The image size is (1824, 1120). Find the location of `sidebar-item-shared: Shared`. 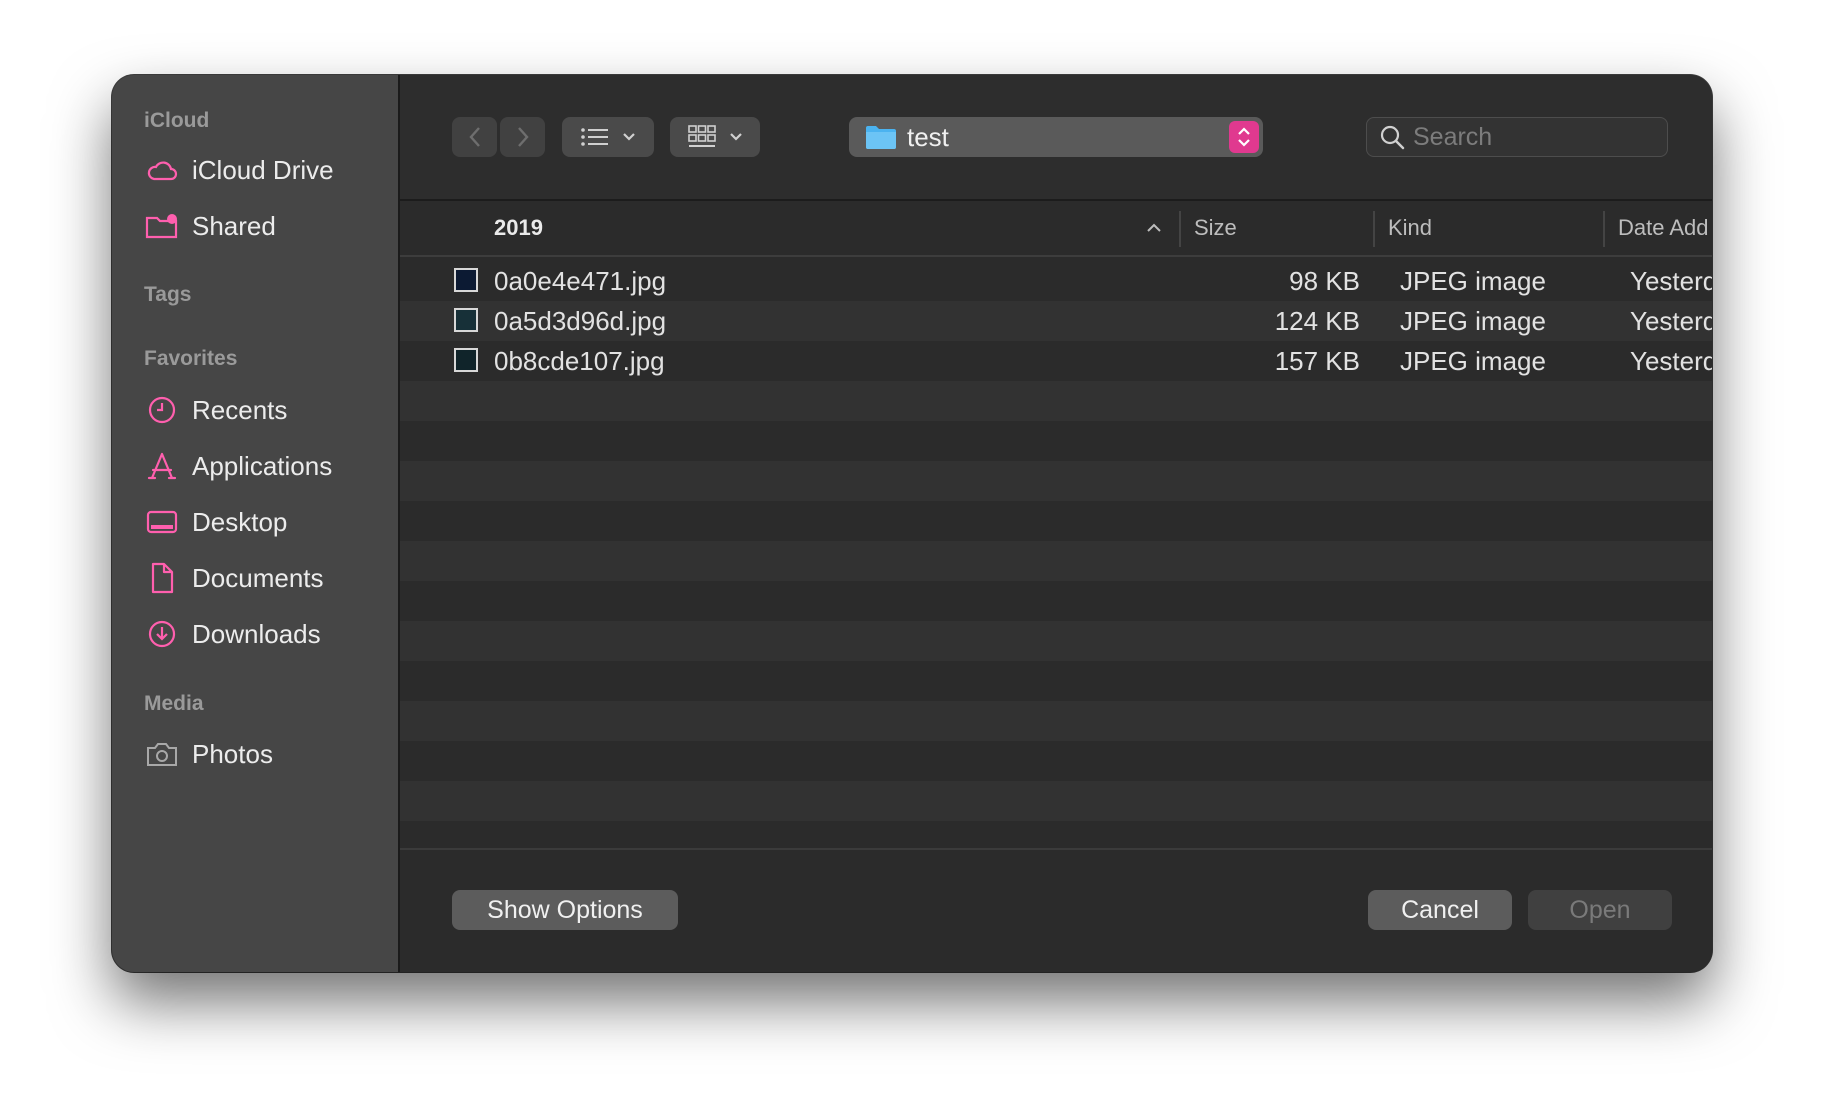

sidebar-item-shared: Shared is located at coordinates (264, 226).